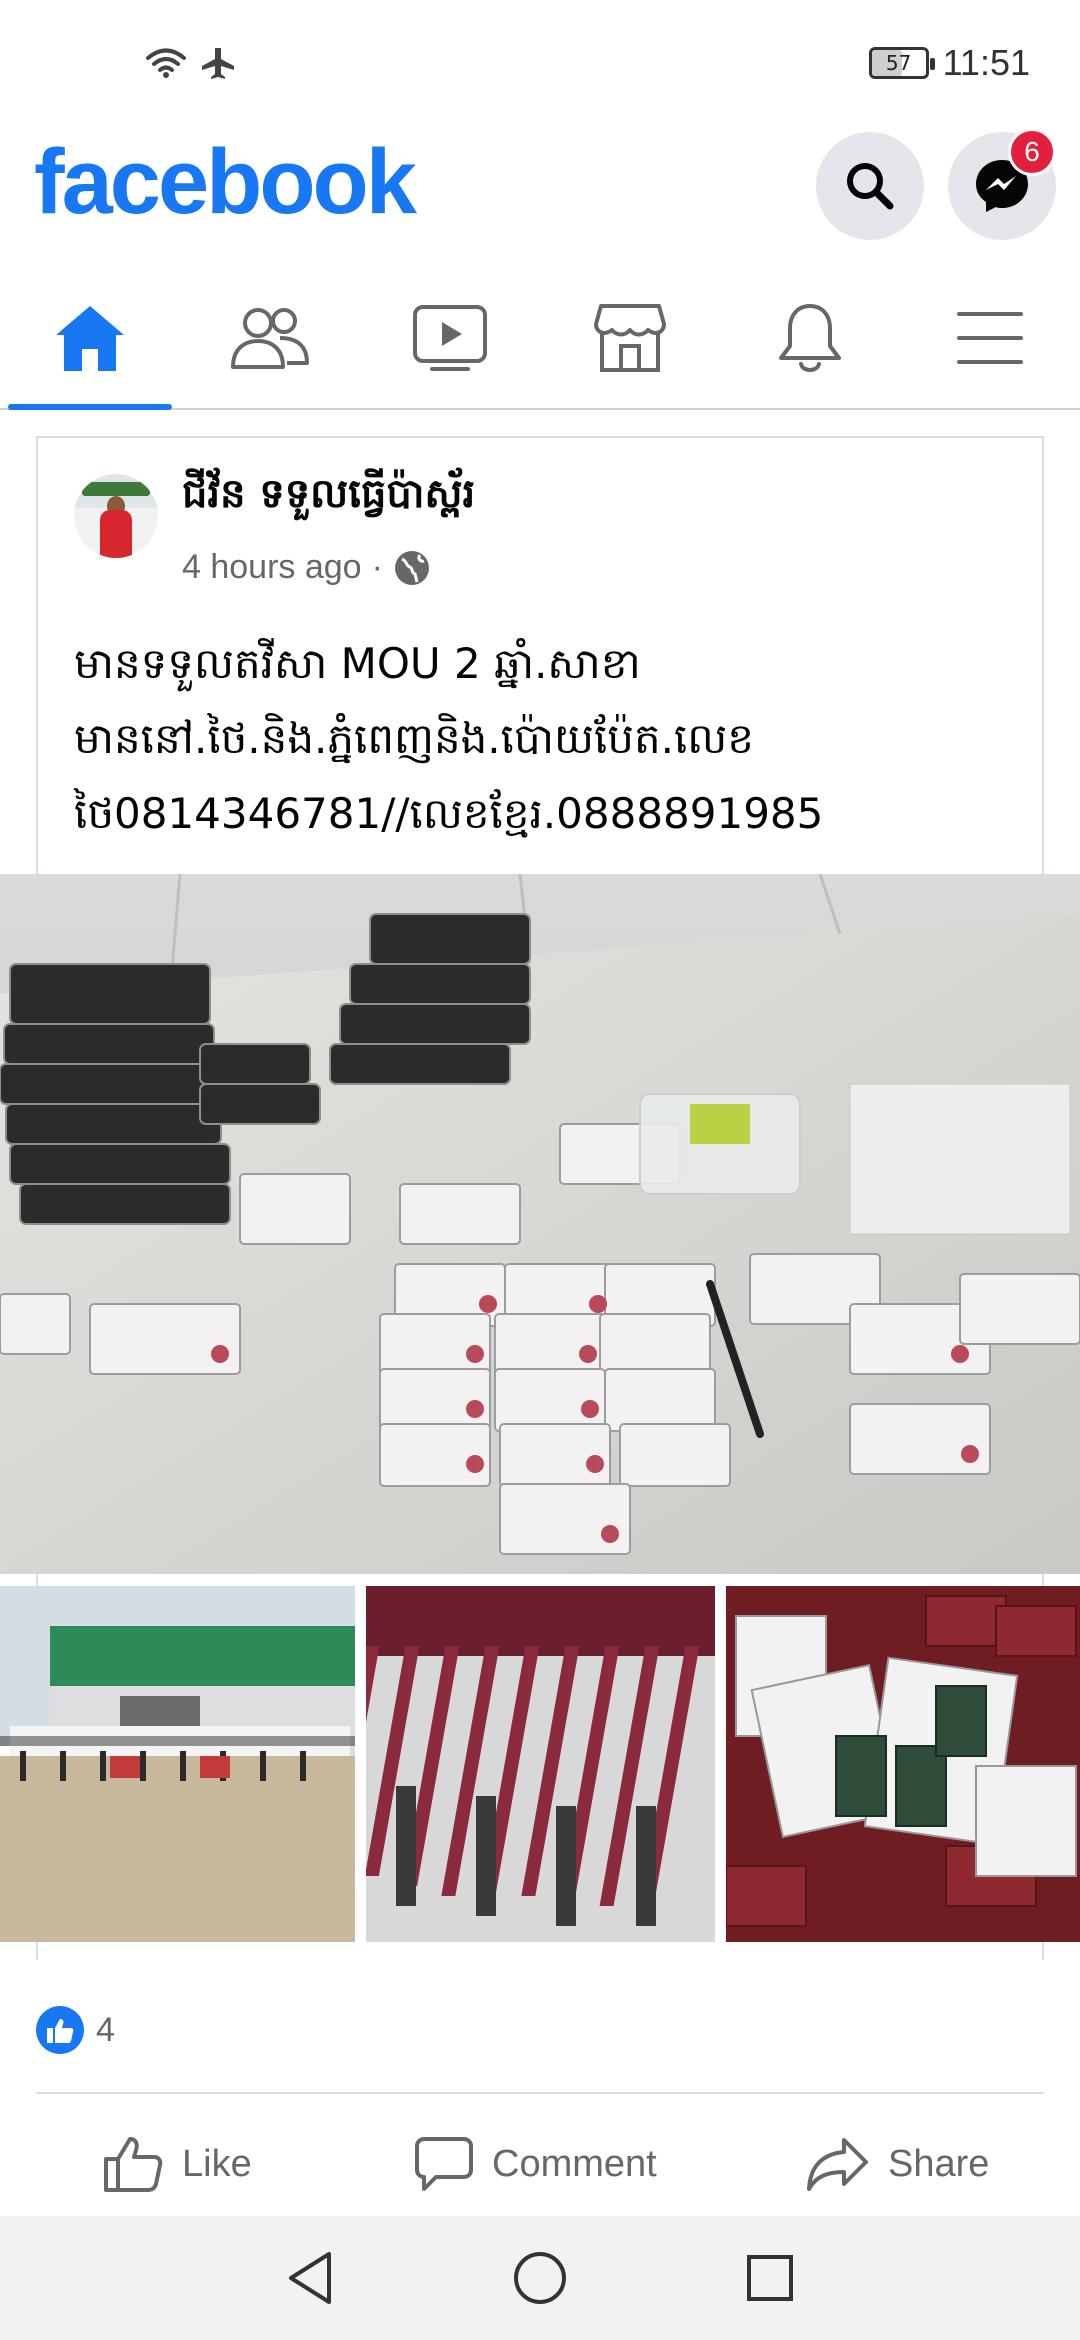 The width and height of the screenshot is (1080, 2340). I want to click on system-nav-bar, so click(540, 2278).